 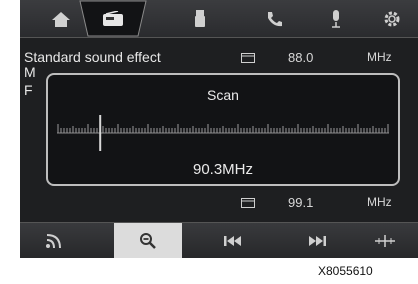 What do you see at coordinates (345, 271) in the screenshot?
I see `figure-code: X8055610` at bounding box center [345, 271].